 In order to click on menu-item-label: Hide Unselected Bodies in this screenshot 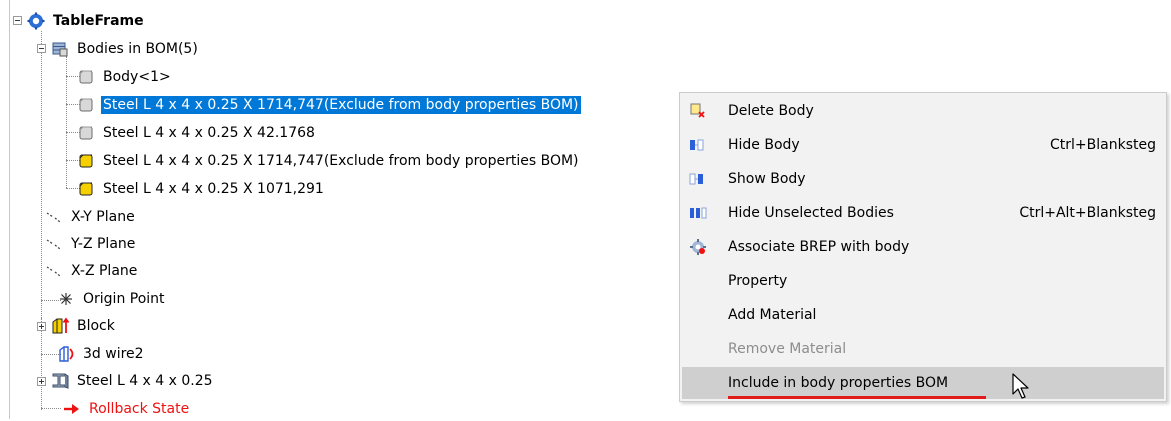, I will do `click(811, 213)`.